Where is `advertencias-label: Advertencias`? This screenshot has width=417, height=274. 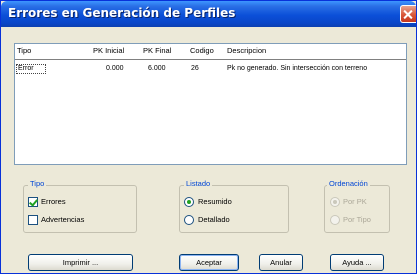
advertencias-label: Advertencias is located at coordinates (62, 219).